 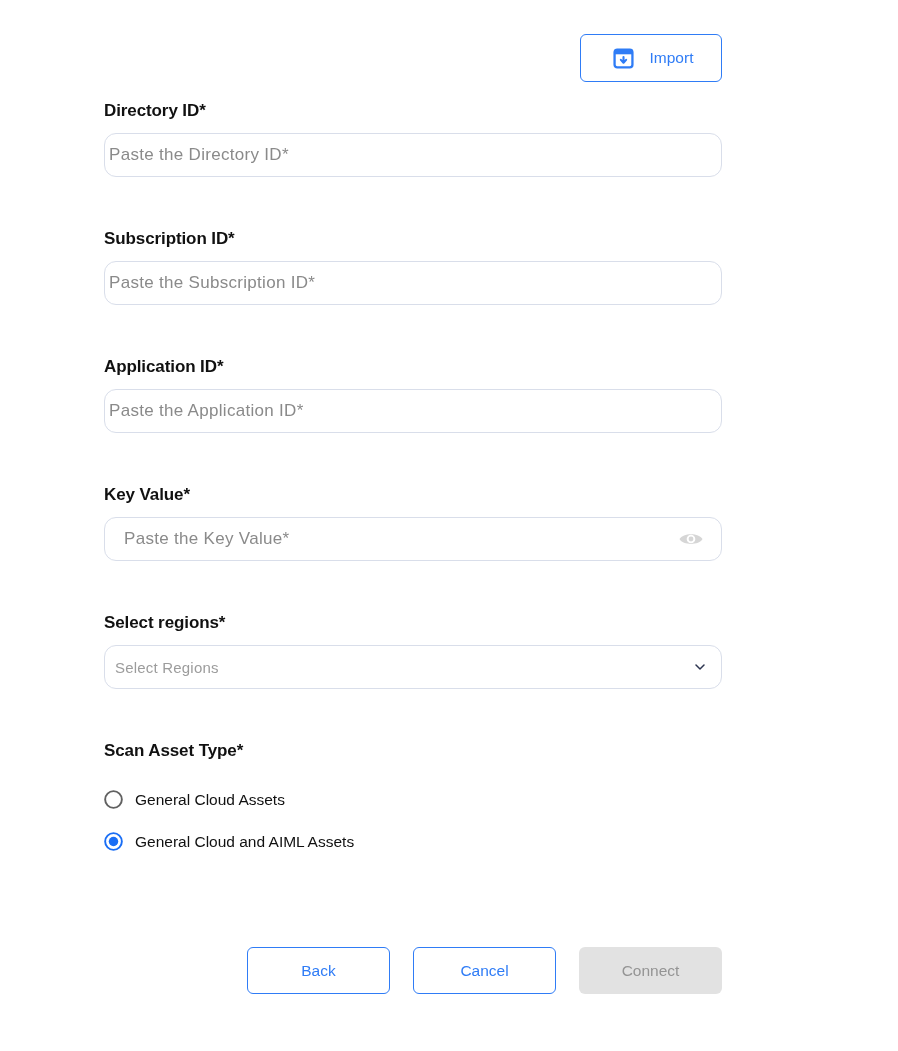 What do you see at coordinates (623, 58) in the screenshot?
I see `download-box-icon` at bounding box center [623, 58].